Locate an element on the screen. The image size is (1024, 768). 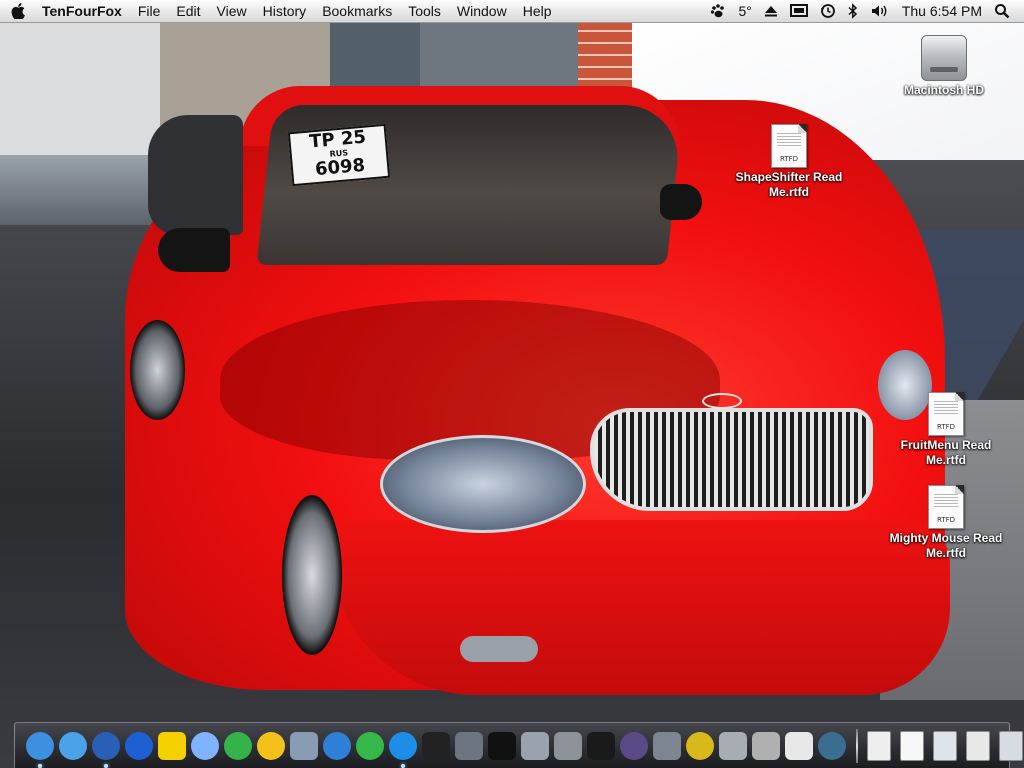
utilities-icon-glyph is located at coordinates (667, 746).